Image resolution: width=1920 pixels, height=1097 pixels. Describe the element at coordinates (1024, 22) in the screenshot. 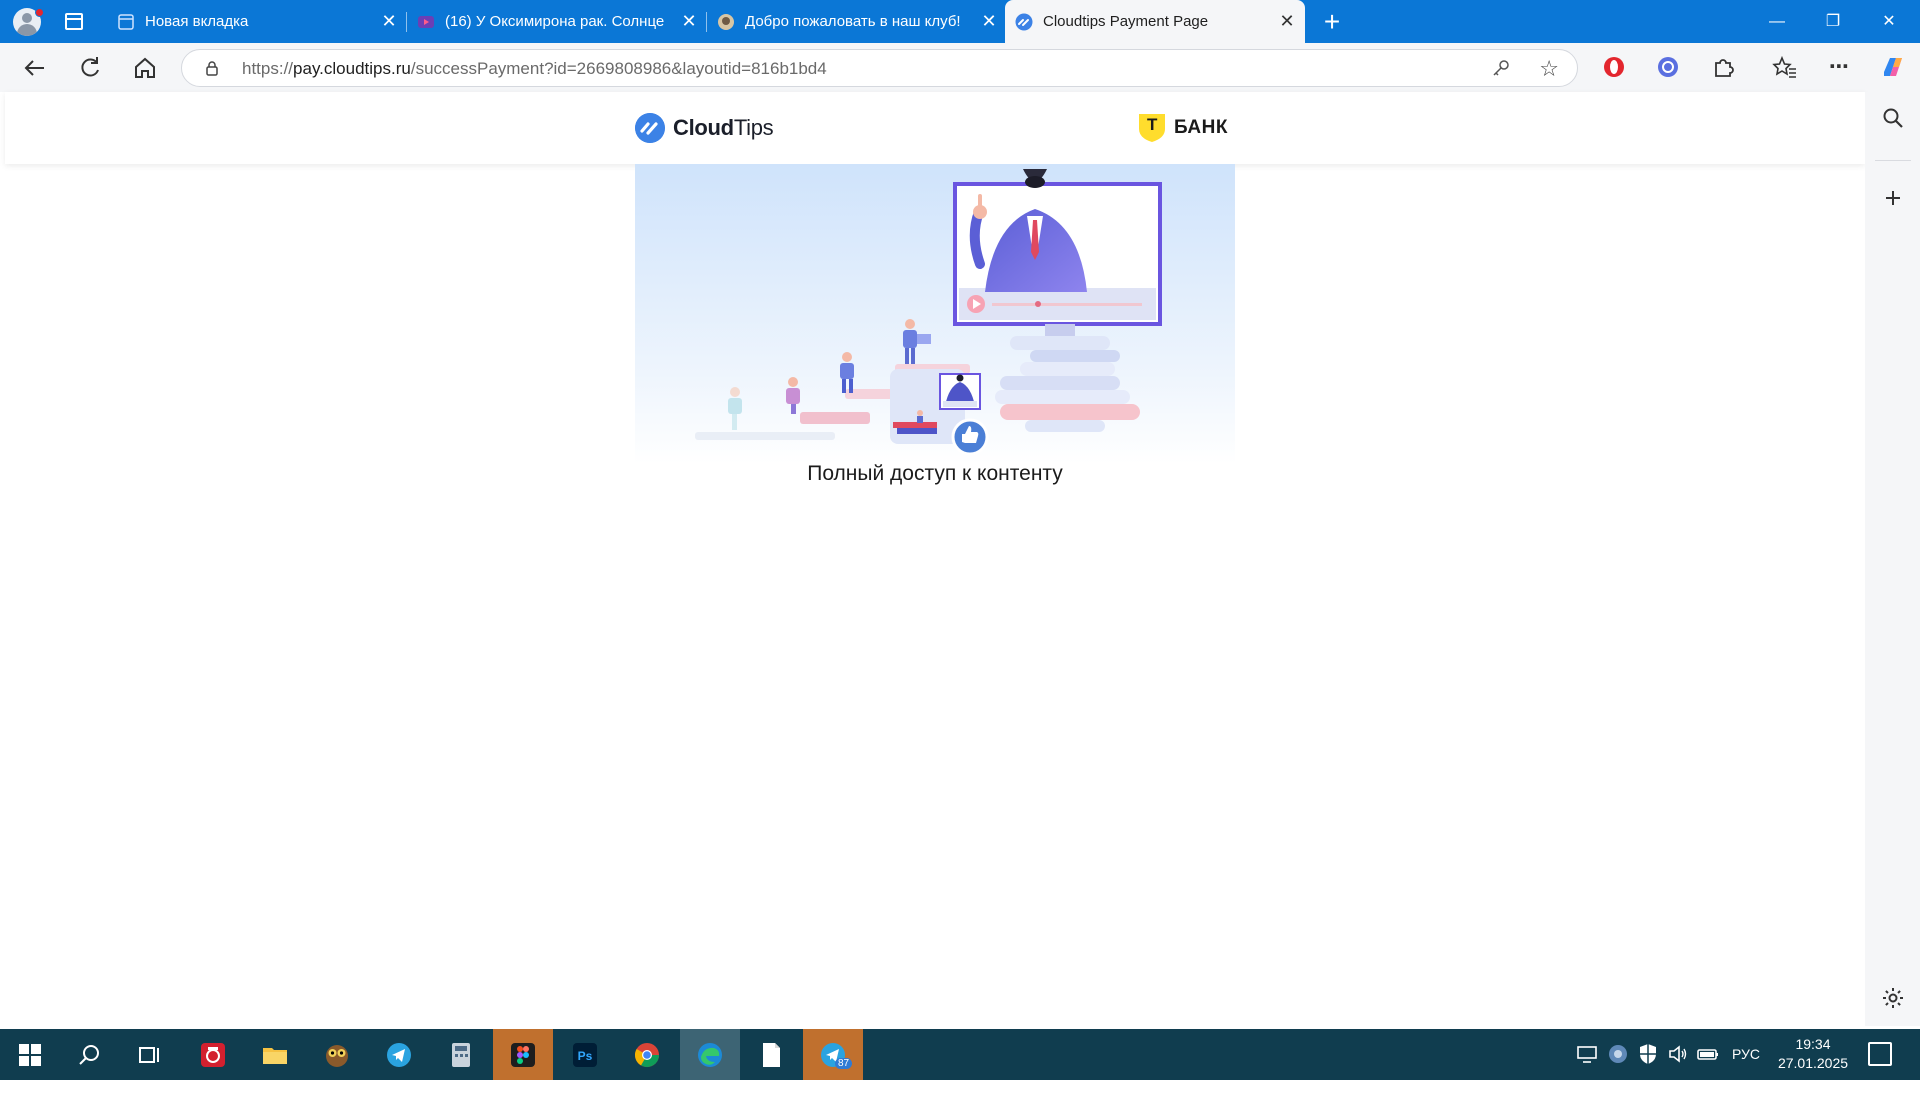

I see `cloudtips-icon` at that location.